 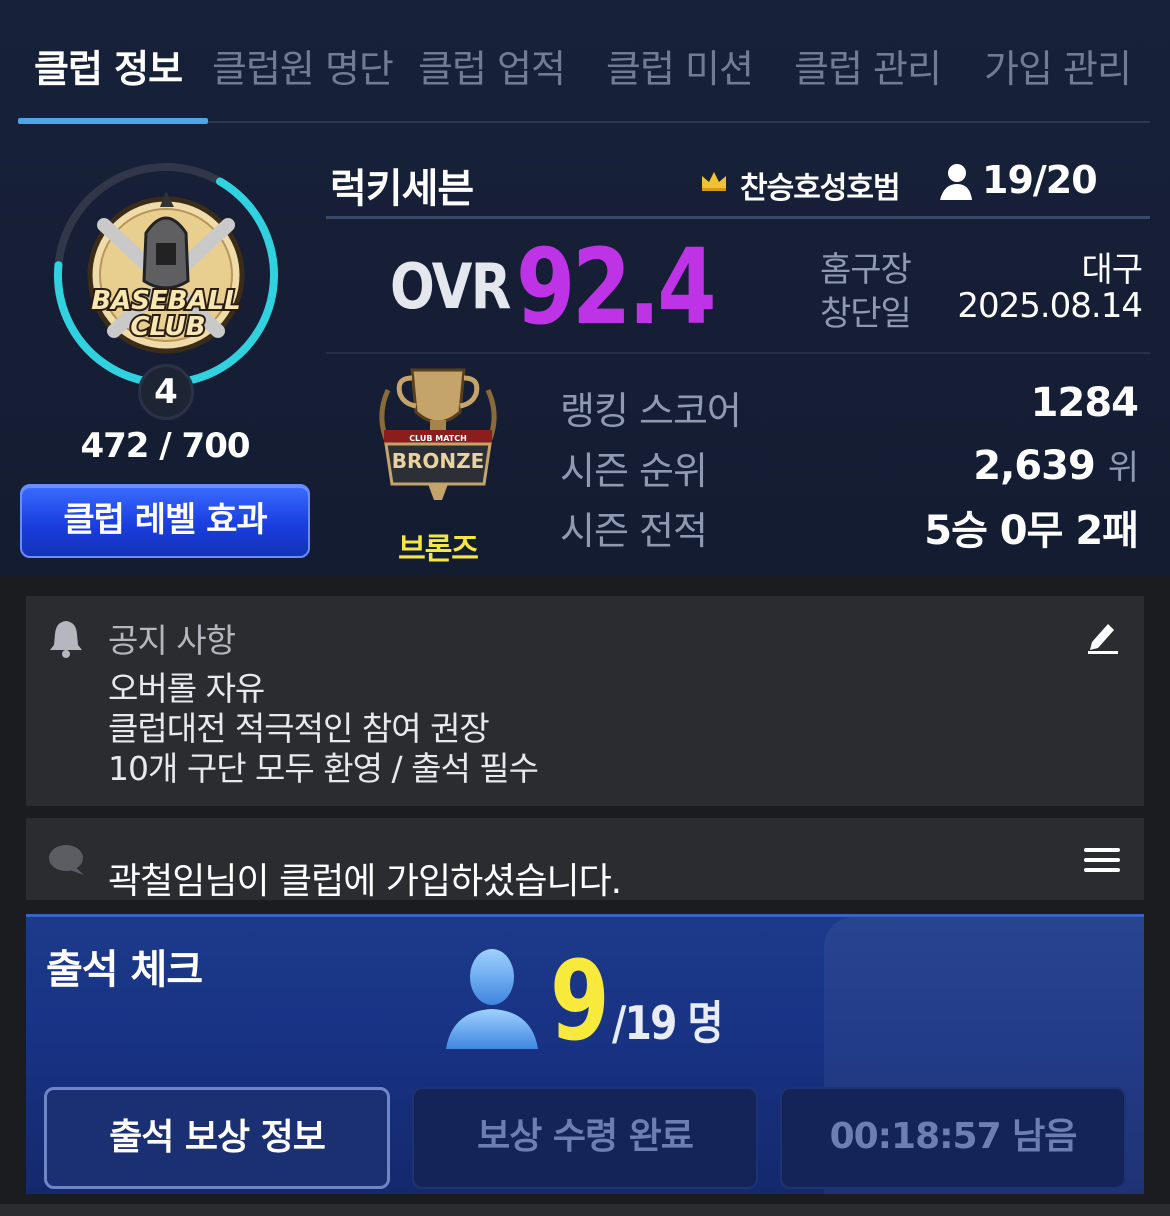 What do you see at coordinates (580, 1001) in the screenshot?
I see `attendance-count: 9` at bounding box center [580, 1001].